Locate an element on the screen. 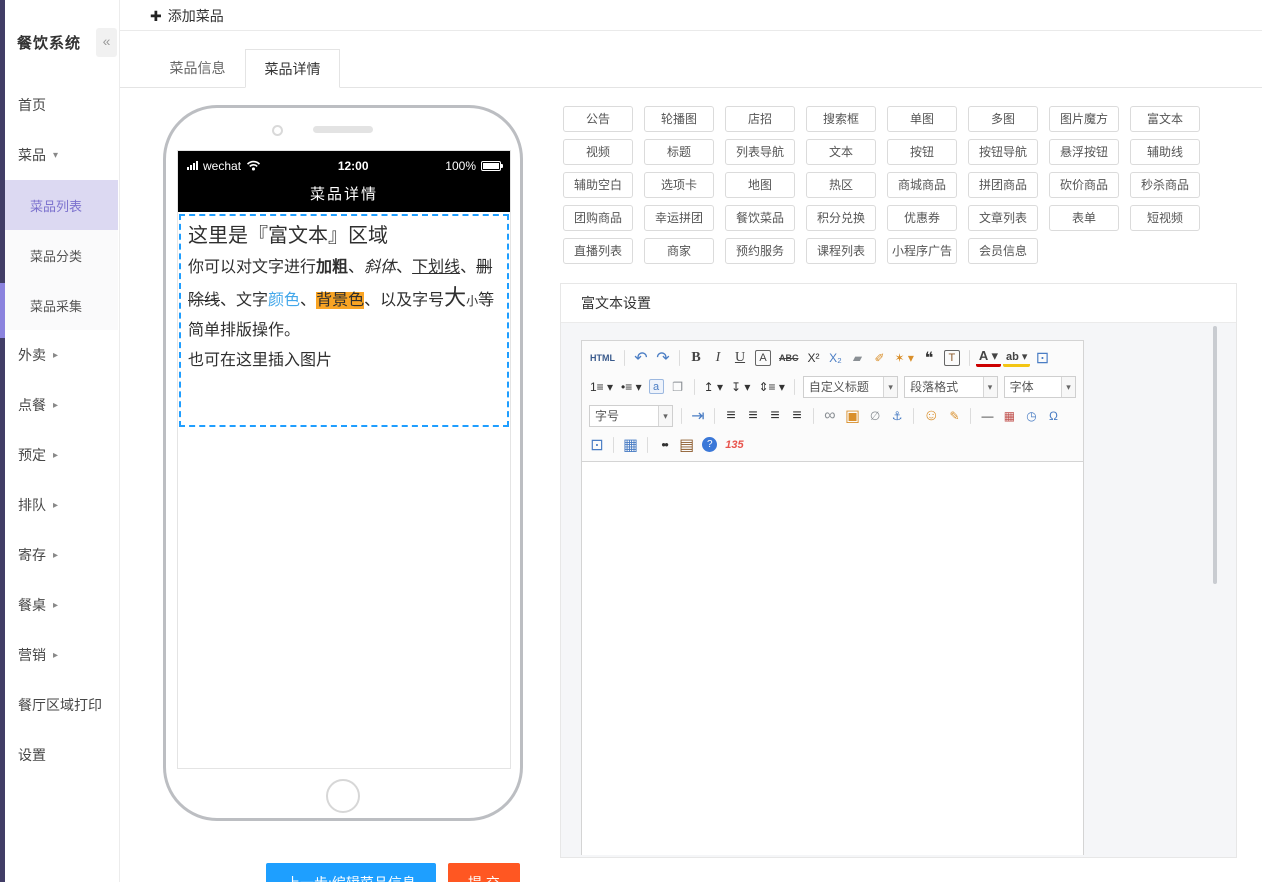 Image resolution: width=1262 pixels, height=882 pixels. component-button: 团购商品 is located at coordinates (598, 218).